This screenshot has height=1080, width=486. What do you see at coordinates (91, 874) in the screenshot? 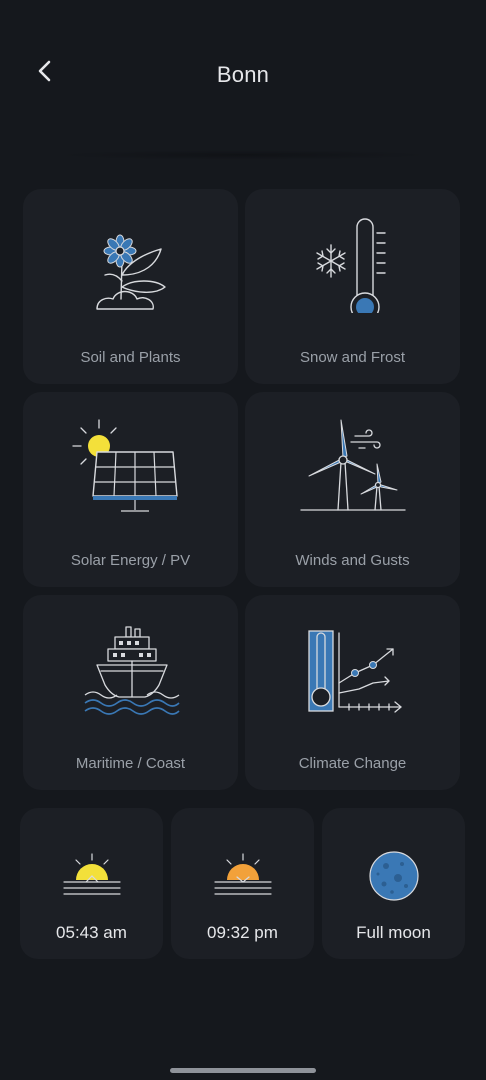
I see `sunrise-icon` at bounding box center [91, 874].